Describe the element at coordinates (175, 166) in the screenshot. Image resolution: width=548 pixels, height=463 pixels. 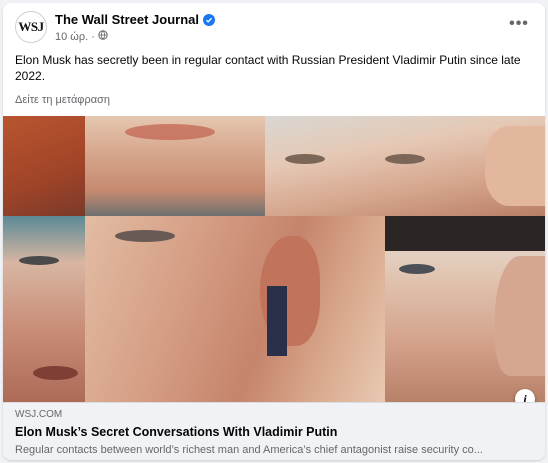
I see `collage-tile-top-center` at that location.